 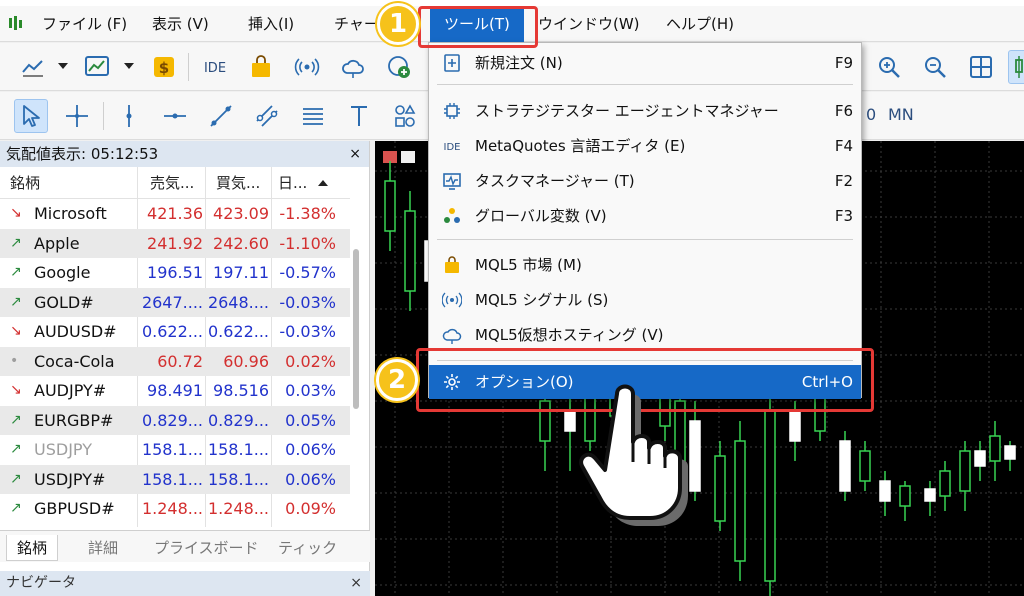 What do you see at coordinates (935, 67) in the screenshot?
I see `zoom-out-icon` at bounding box center [935, 67].